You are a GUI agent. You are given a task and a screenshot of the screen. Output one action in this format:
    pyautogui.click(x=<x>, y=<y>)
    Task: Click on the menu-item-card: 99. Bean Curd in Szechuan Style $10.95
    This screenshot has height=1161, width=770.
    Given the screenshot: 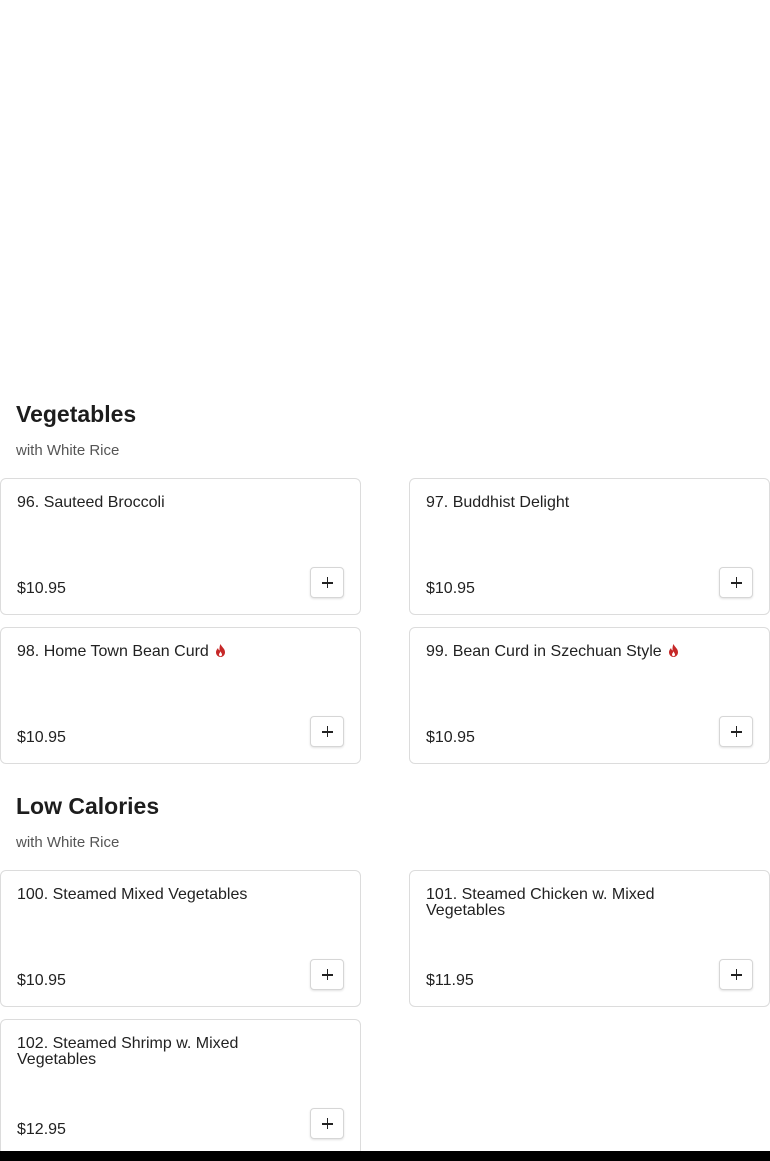 What is the action you would take?
    pyautogui.click(x=589, y=695)
    